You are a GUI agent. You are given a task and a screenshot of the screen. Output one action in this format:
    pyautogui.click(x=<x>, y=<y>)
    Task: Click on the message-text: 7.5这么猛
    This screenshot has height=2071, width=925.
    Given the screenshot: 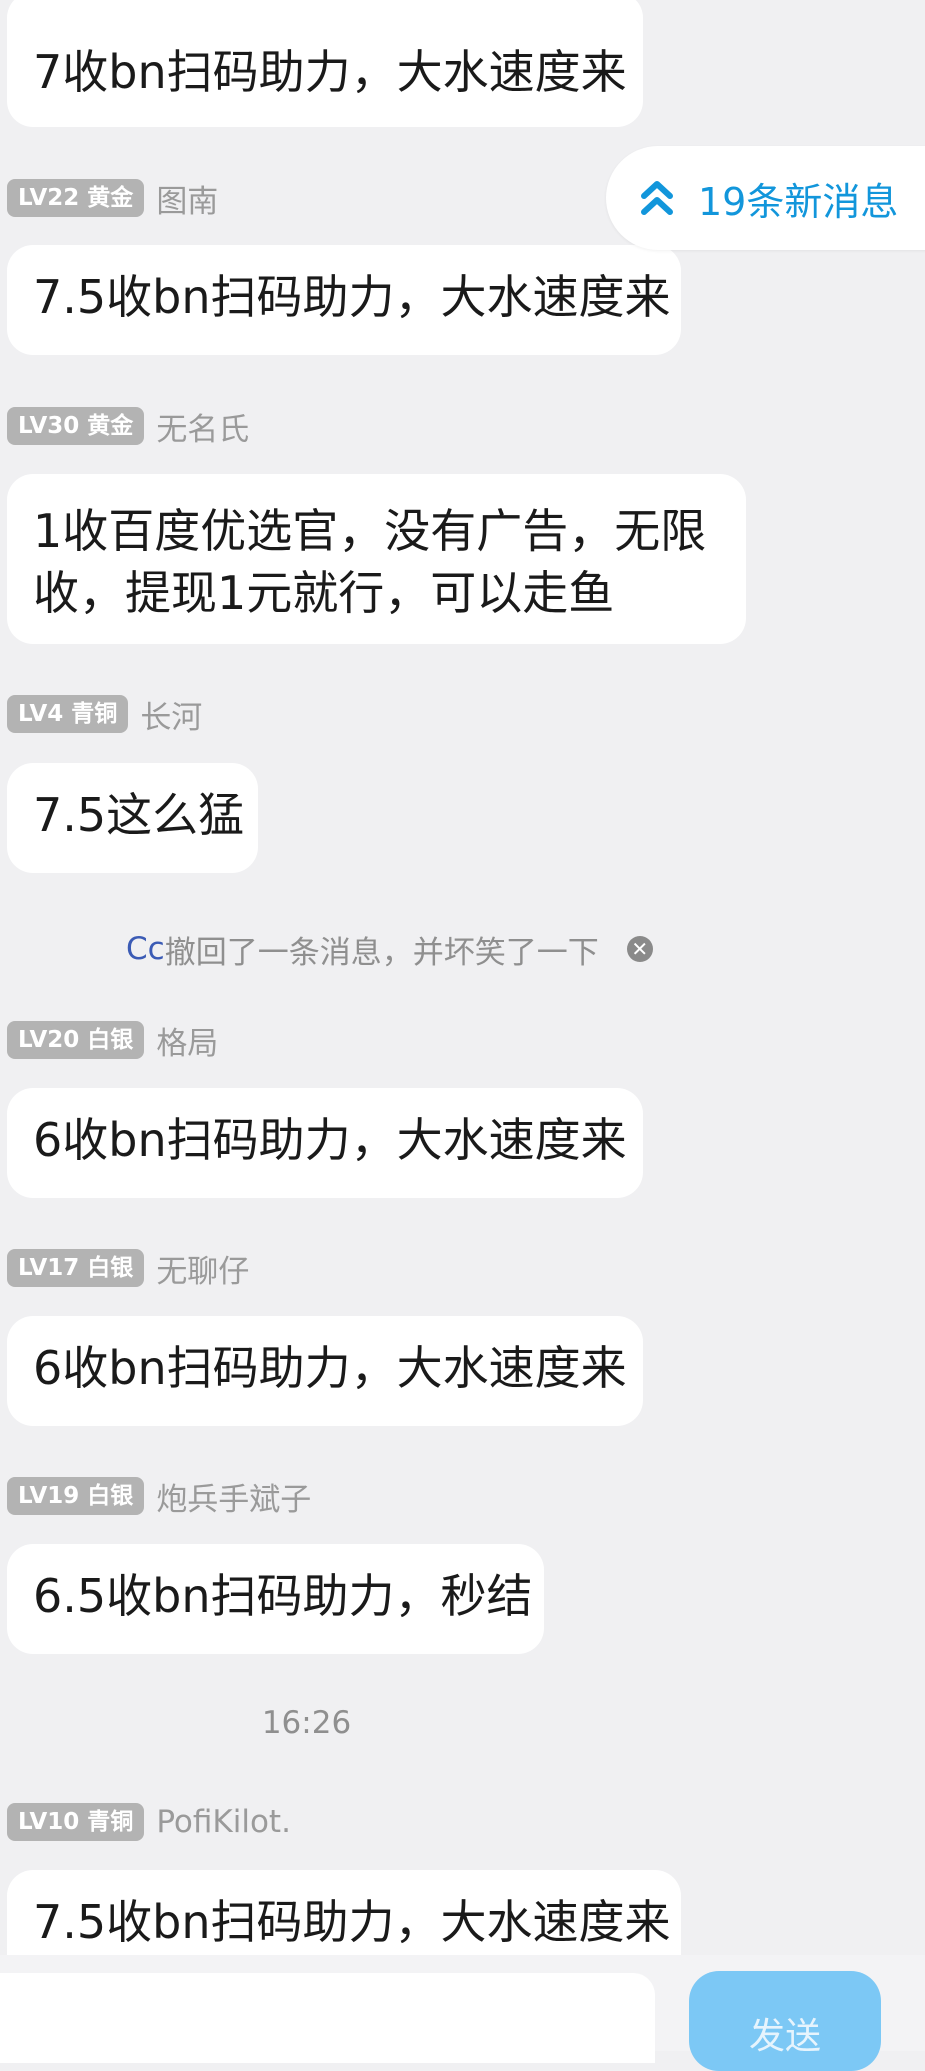 What is the action you would take?
    pyautogui.click(x=139, y=815)
    